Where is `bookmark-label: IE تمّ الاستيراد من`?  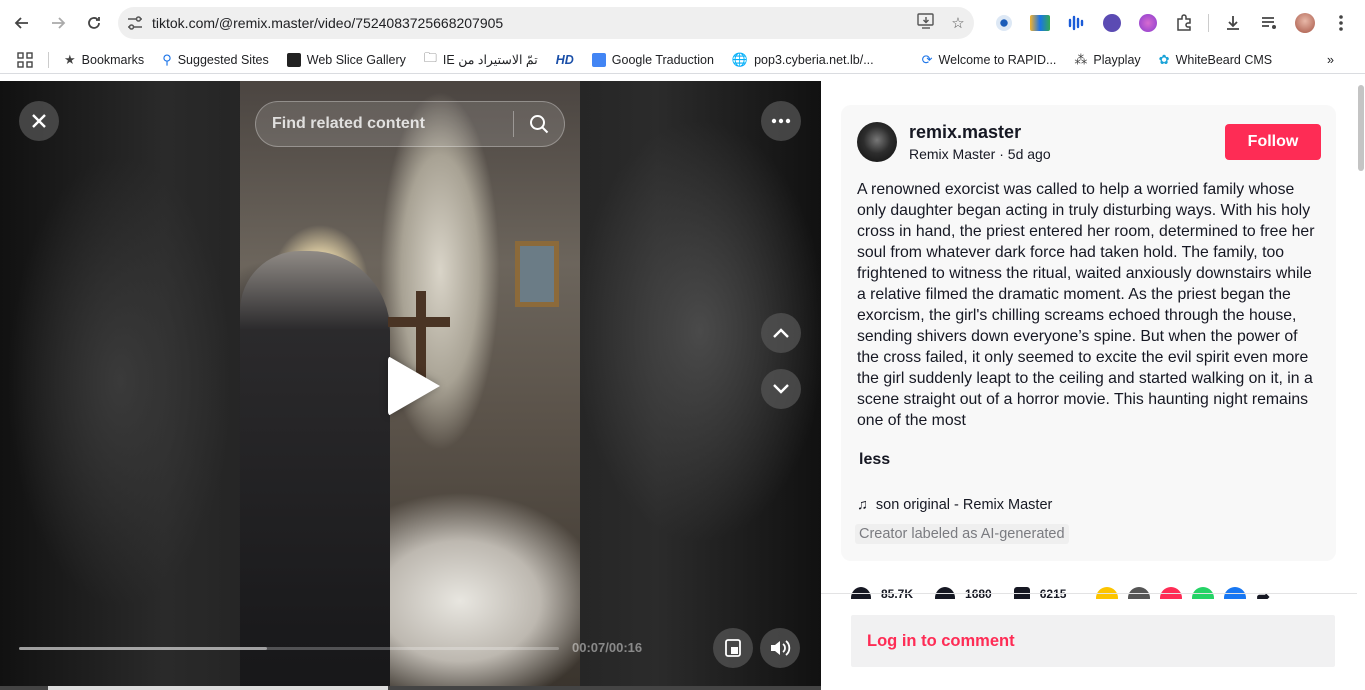
bookmark-label: IE تمّ الاستيراد من is located at coordinates (490, 60).